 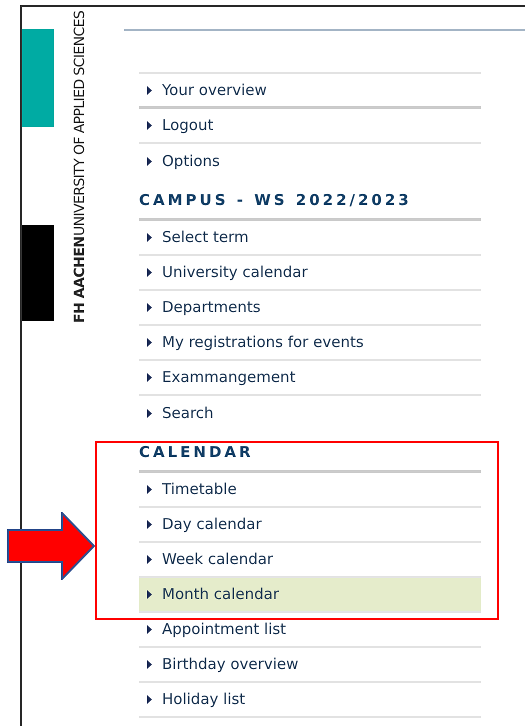 I want to click on menu-item: Month calendar, so click(x=310, y=595).